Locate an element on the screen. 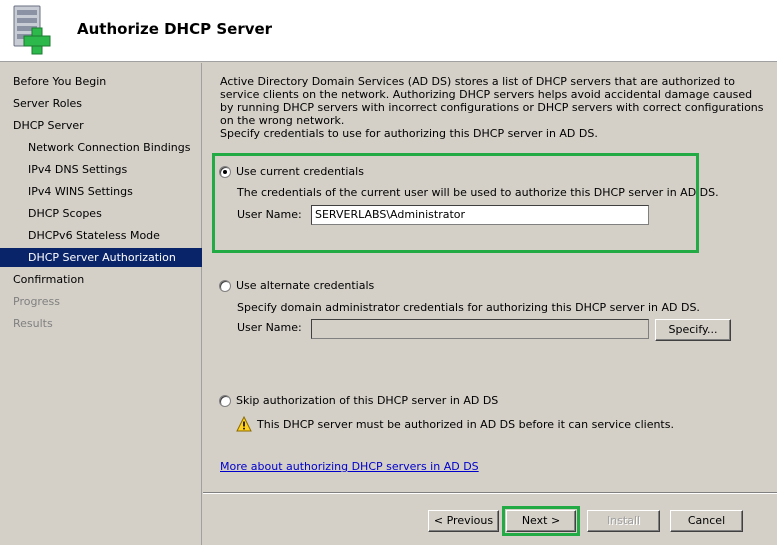 Image resolution: width=777 pixels, height=545 pixels. current-username-field: SERVERLABS\Administrator is located at coordinates (480, 215).